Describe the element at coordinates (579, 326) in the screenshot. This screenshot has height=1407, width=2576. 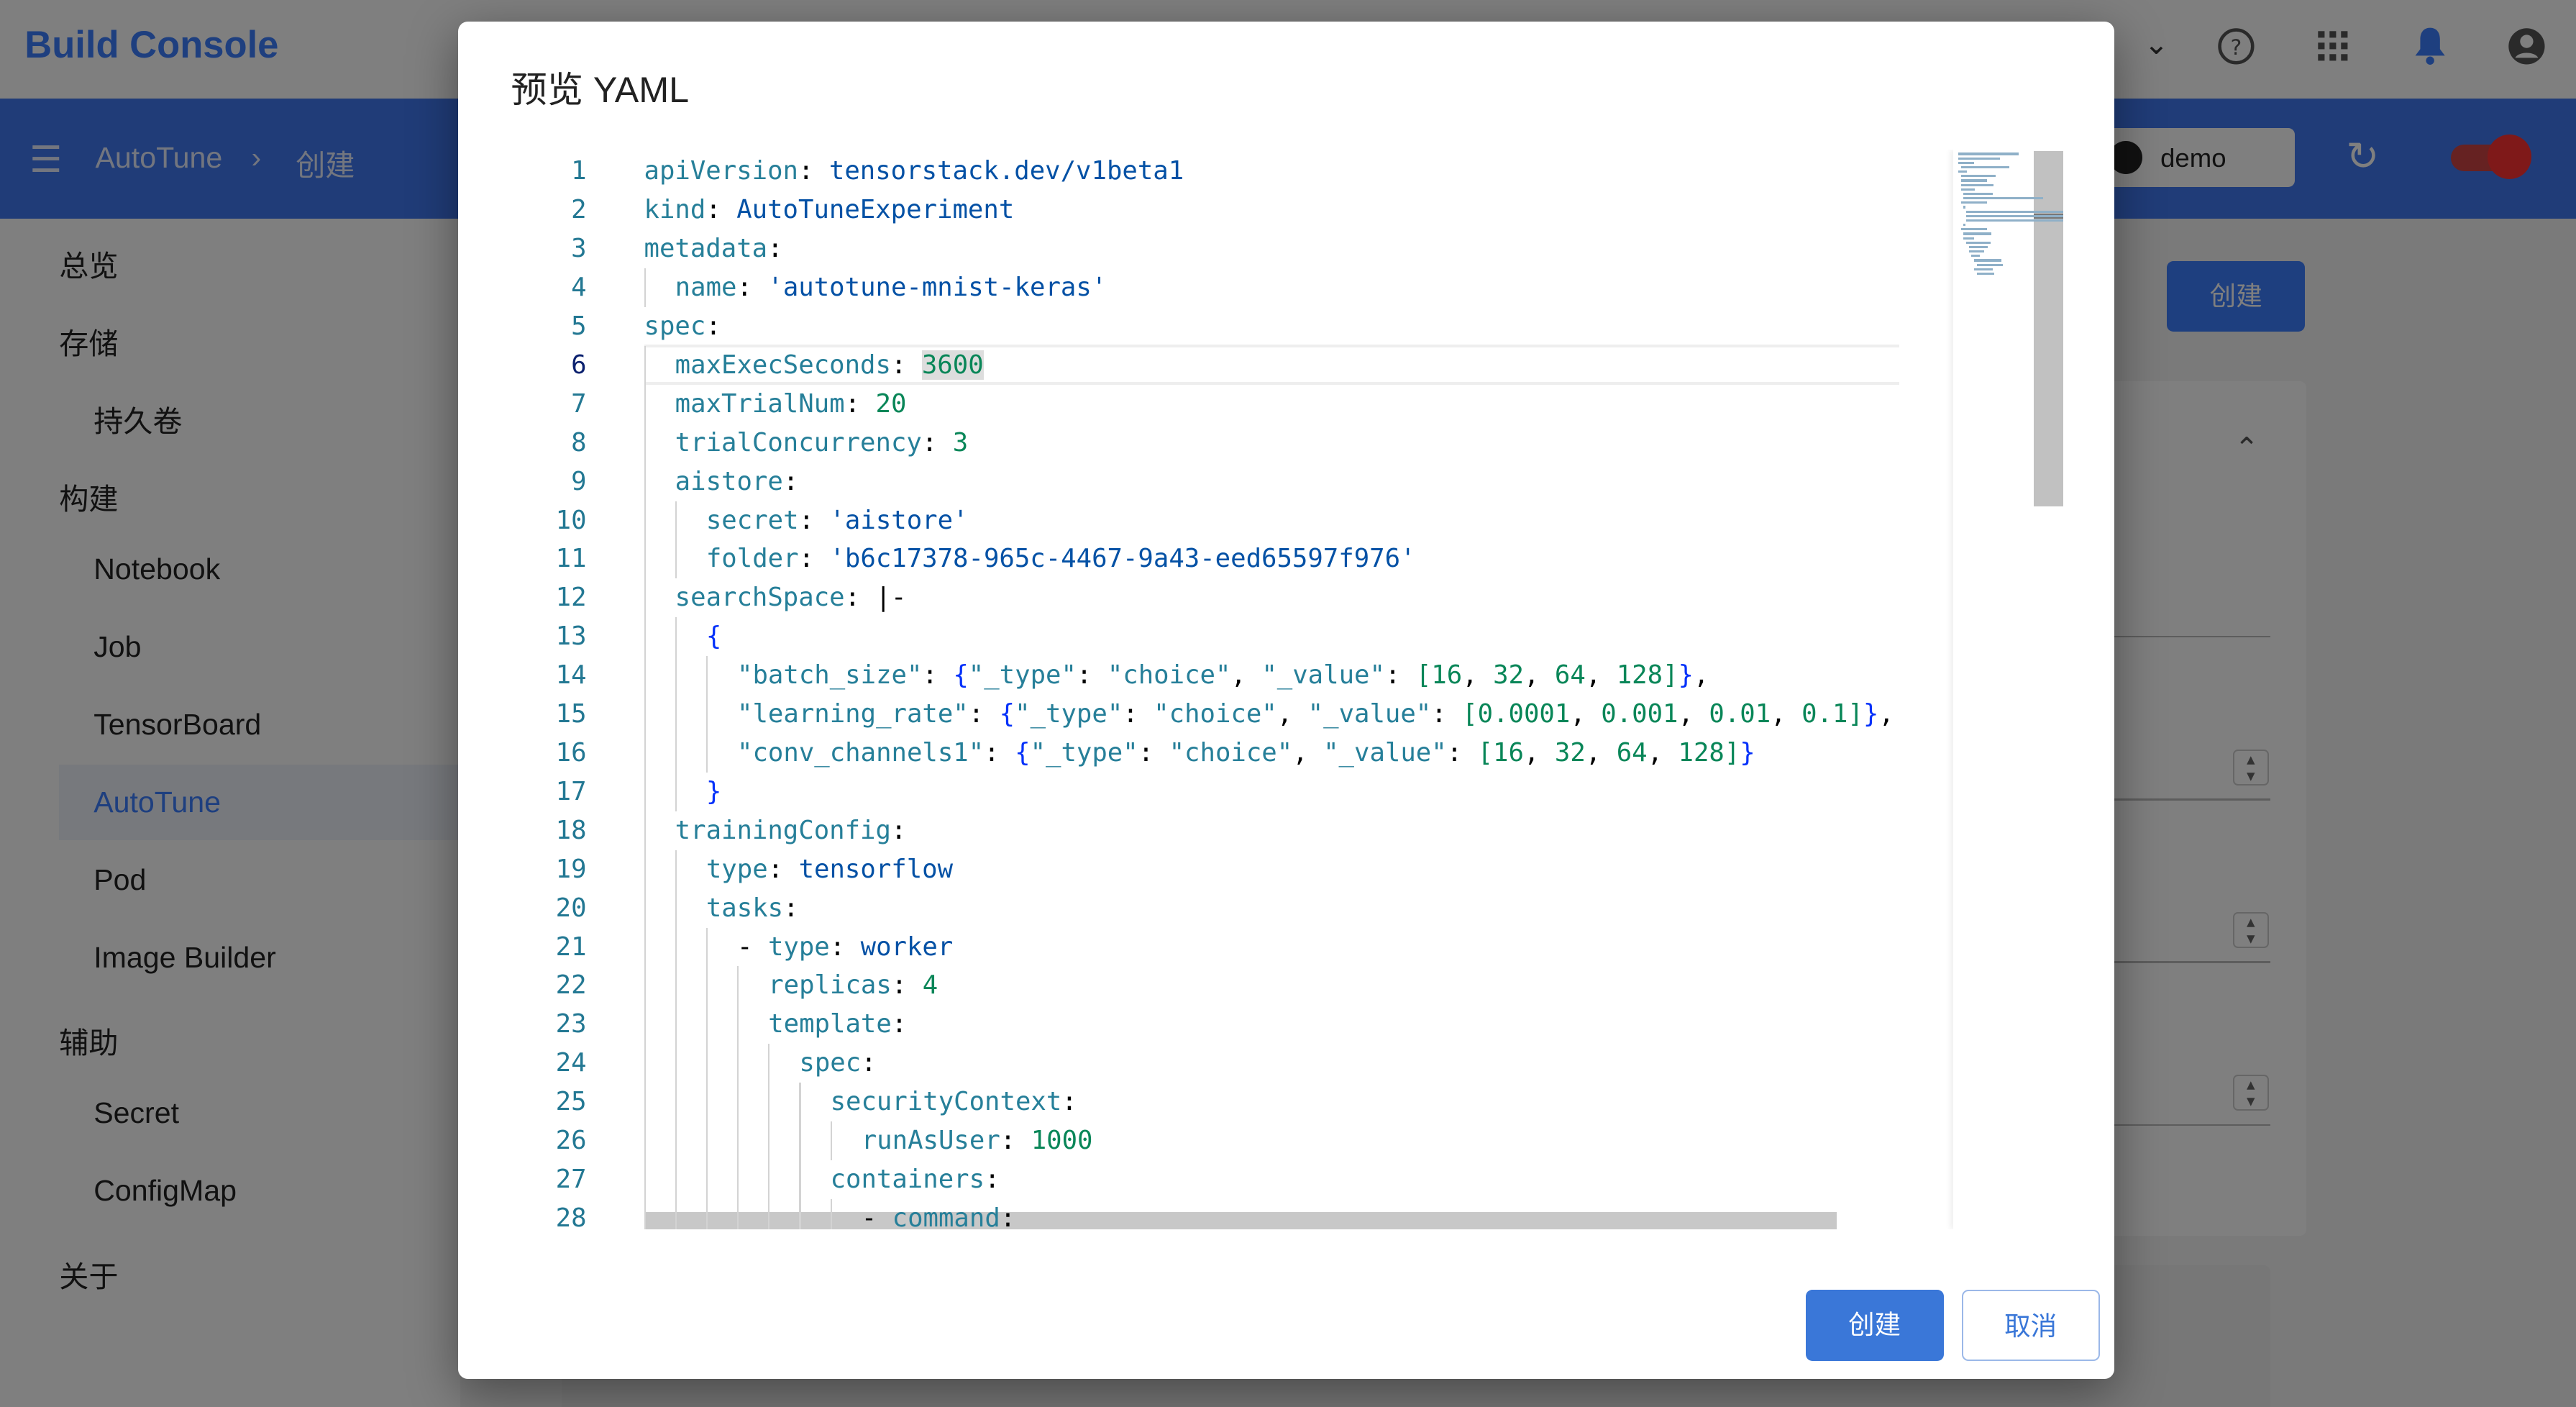
I see `line-number: 5` at that location.